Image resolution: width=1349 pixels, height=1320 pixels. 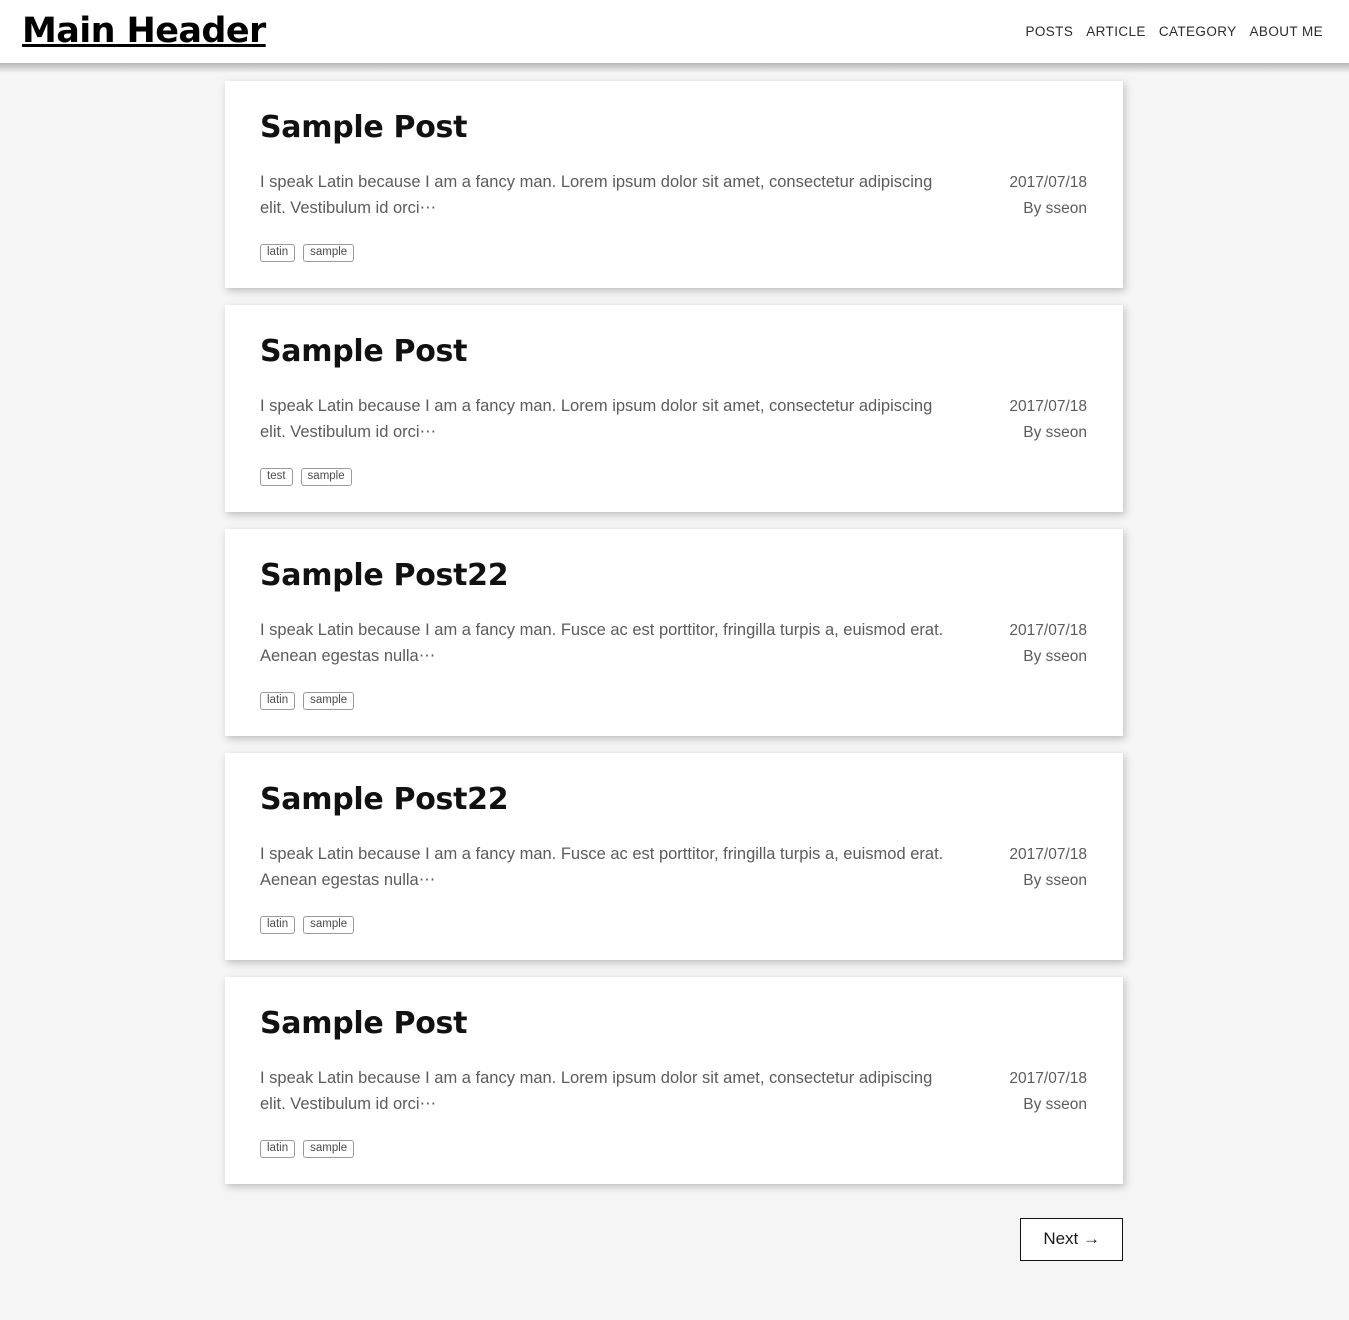 I want to click on main-nav: POSTS ARTICLE CATEGORY ABOUT ME, so click(x=1176, y=31).